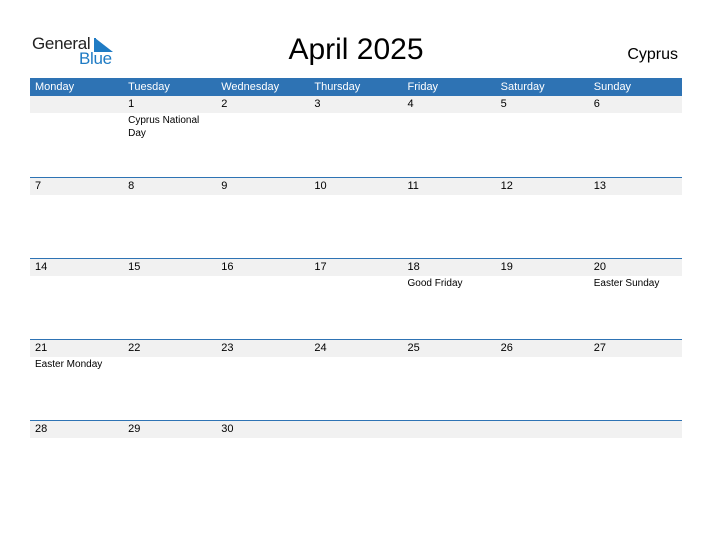 This screenshot has height=550, width=712. What do you see at coordinates (599, 348) in the screenshot?
I see `day-number: 27` at bounding box center [599, 348].